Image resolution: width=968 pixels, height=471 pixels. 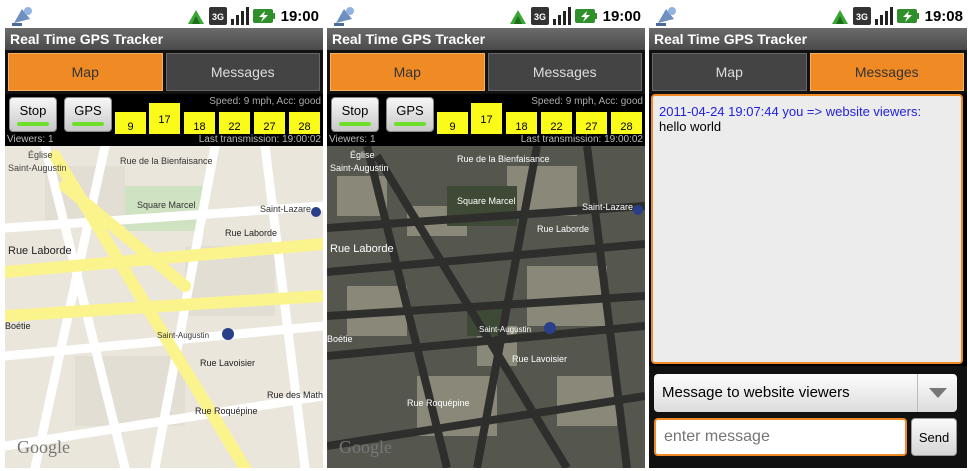 I want to click on speed-text: Speed: 9 mph, Acc: good, so click(x=587, y=101).